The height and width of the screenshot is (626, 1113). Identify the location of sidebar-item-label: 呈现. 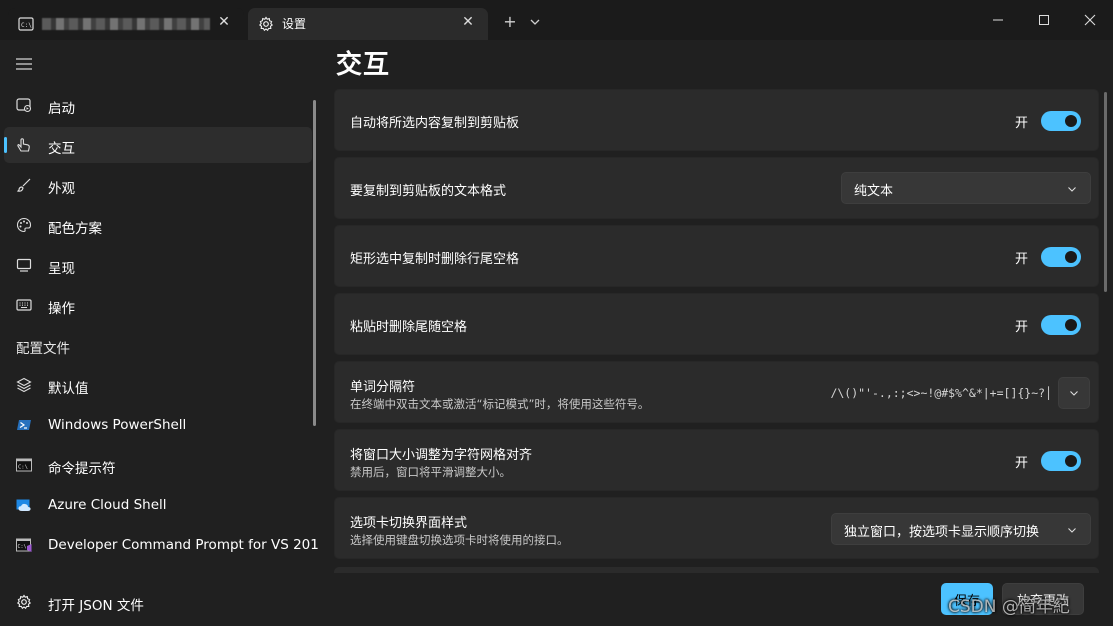
(61, 269).